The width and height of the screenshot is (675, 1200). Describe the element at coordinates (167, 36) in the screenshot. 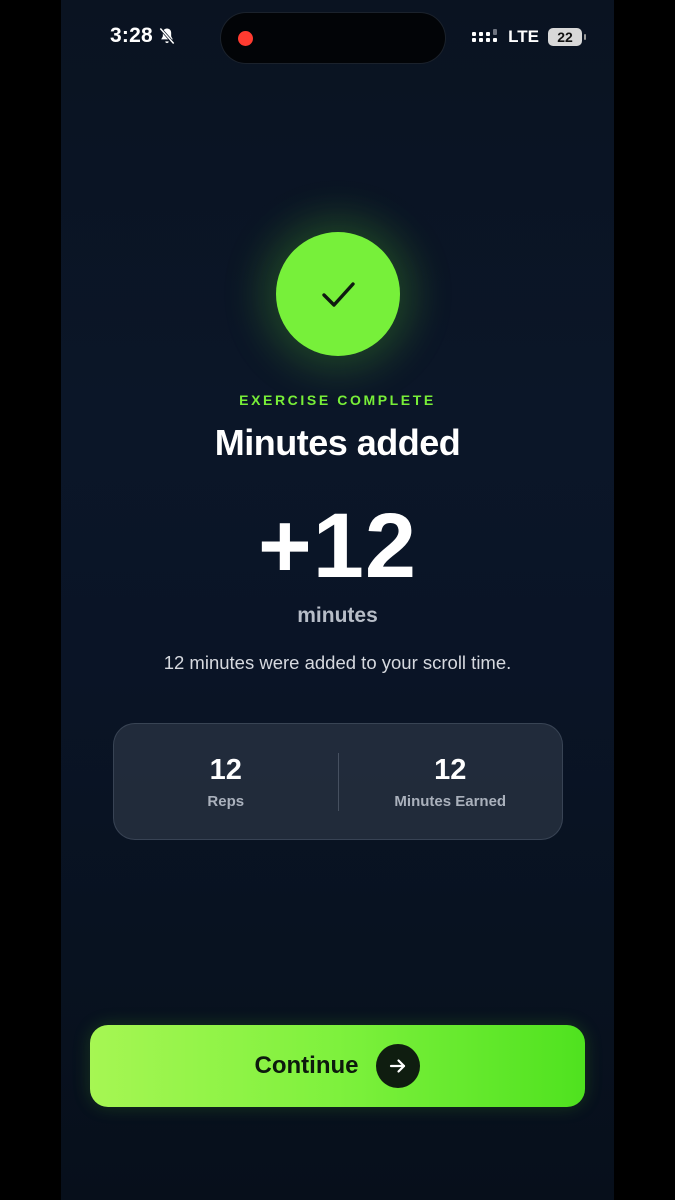

I see `bell-slash-icon` at that location.